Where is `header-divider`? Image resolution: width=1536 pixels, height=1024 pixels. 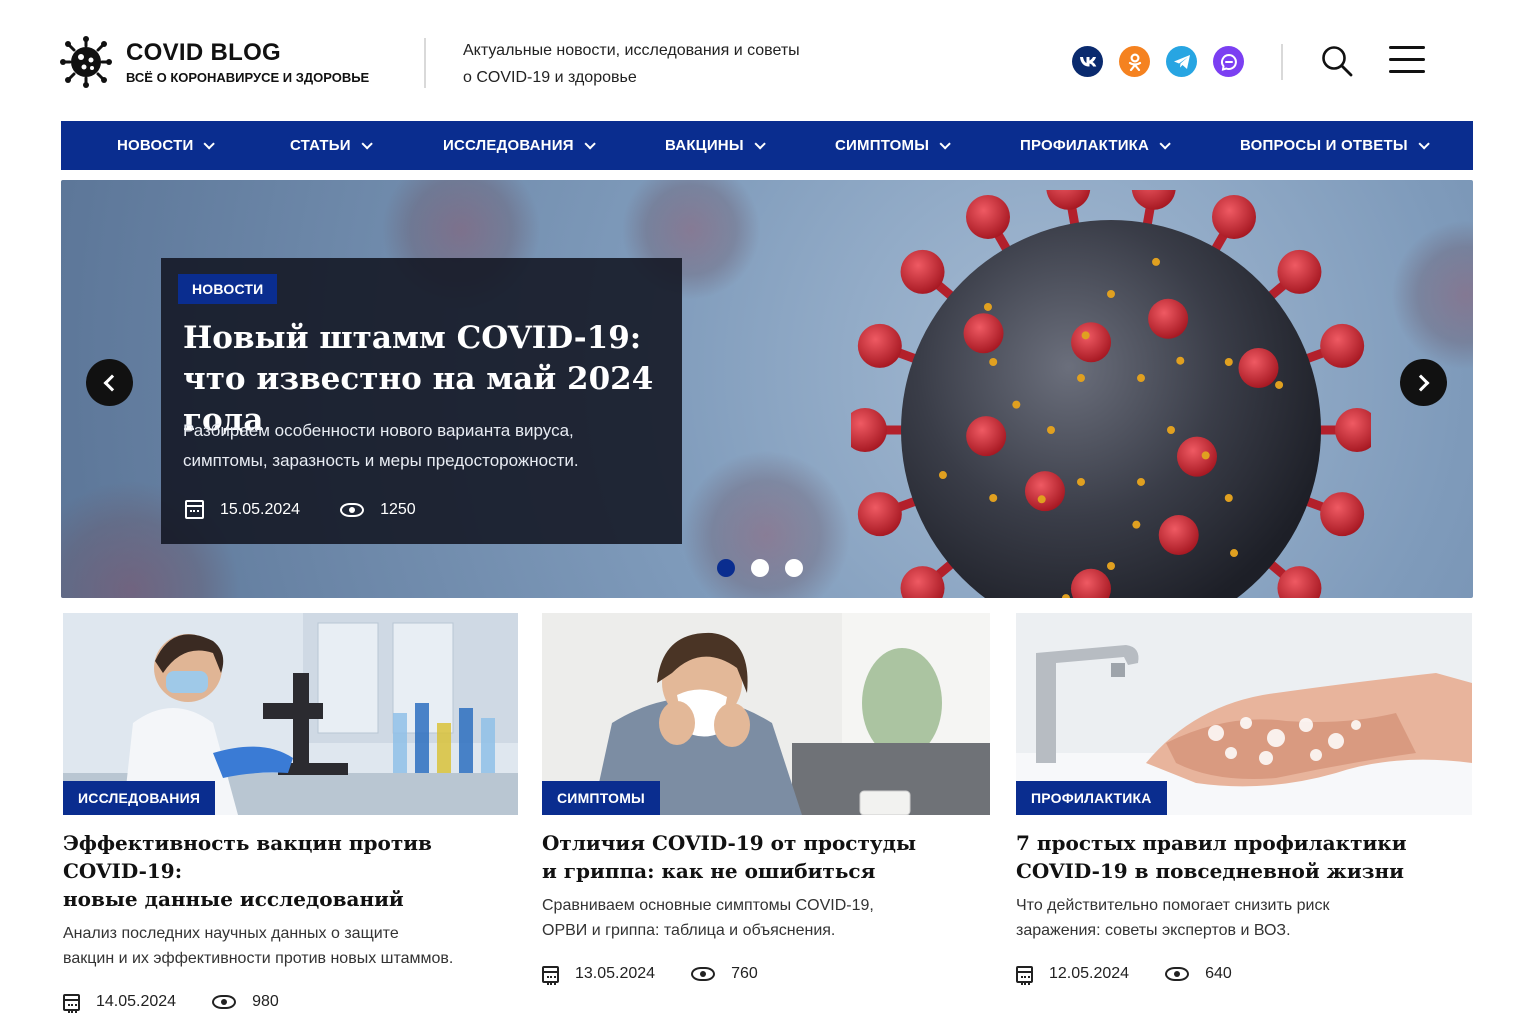
header-divider is located at coordinates (425, 63).